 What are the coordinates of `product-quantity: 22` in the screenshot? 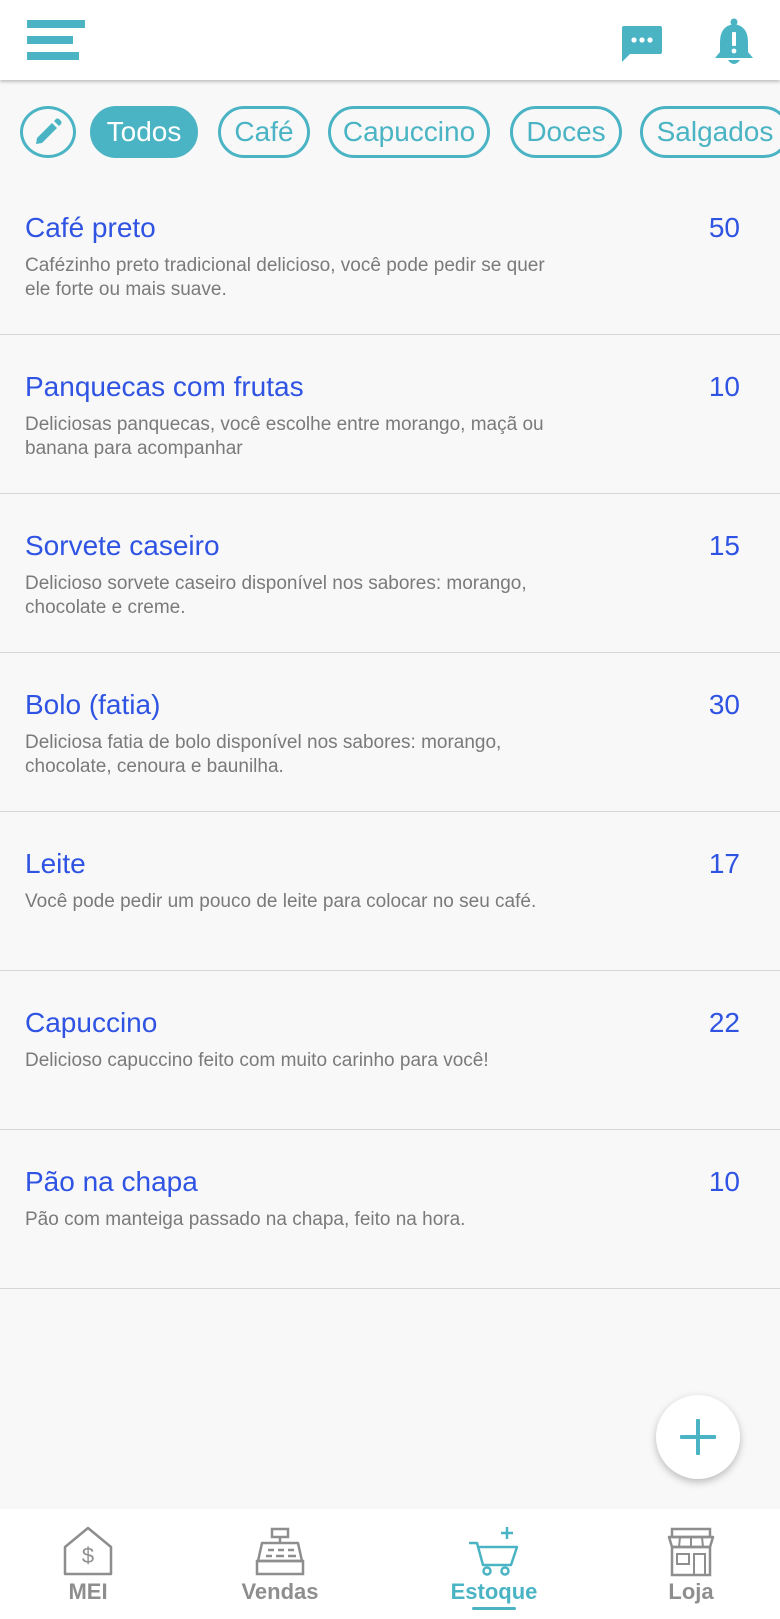 It's located at (724, 1022).